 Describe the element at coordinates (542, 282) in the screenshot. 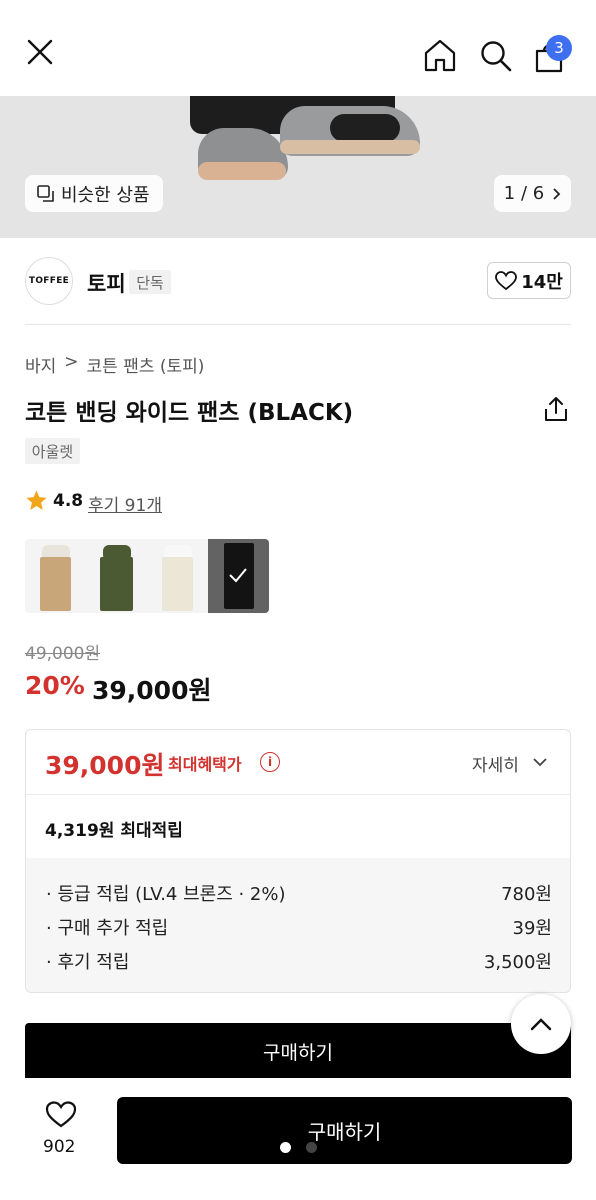

I see `brand-like-count: 14만` at that location.